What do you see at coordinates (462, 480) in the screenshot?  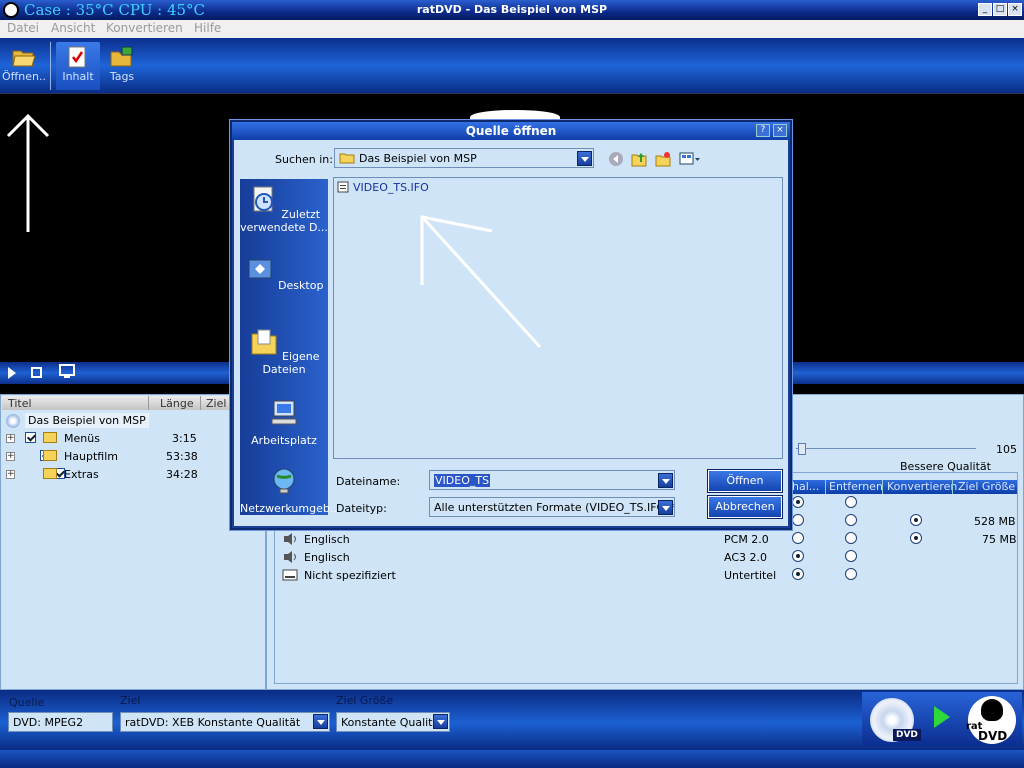 I see `filename-value: VIDEO_TS` at bounding box center [462, 480].